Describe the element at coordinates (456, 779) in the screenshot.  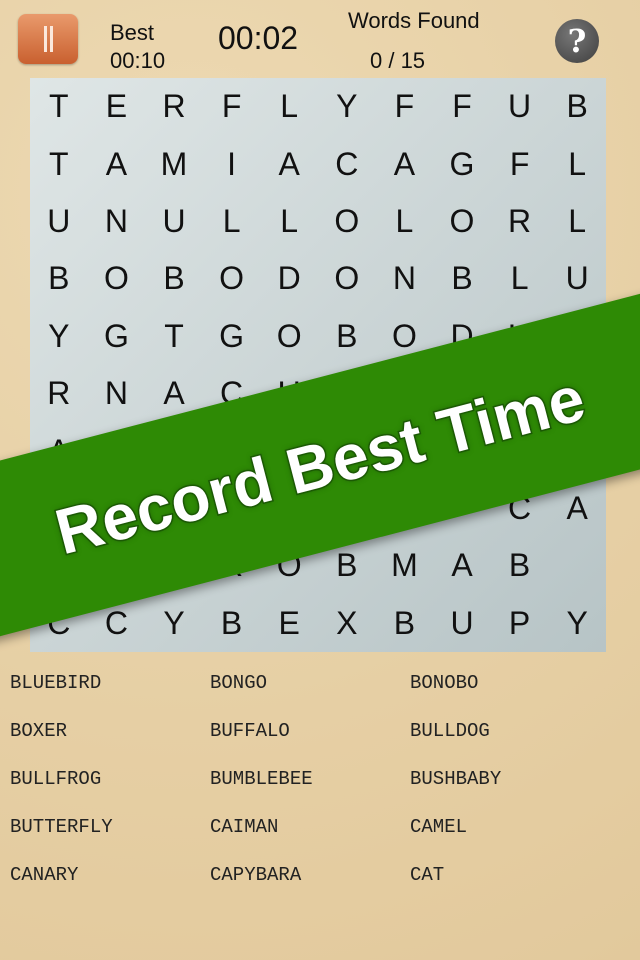
I see `word-list-item: BUSHBABY` at that location.